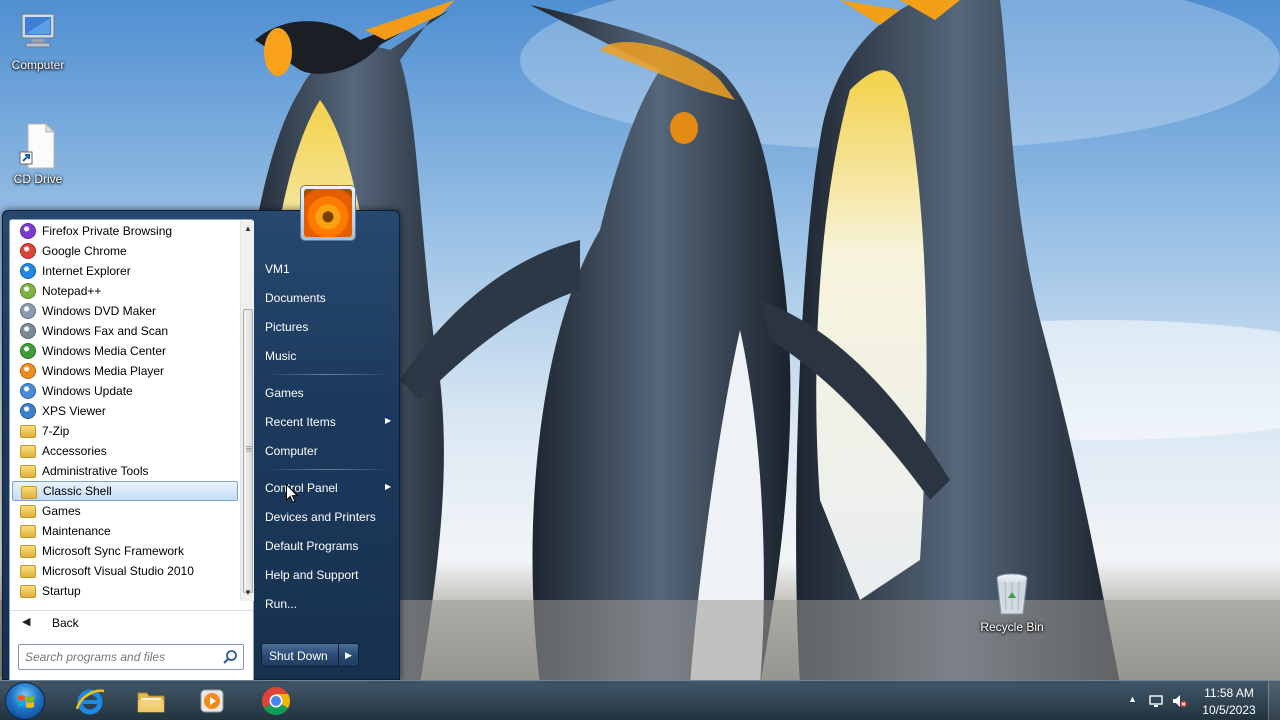 The width and height of the screenshot is (1280, 720). What do you see at coordinates (104, 351) in the screenshot?
I see `program-label: Windows Media Center` at bounding box center [104, 351].